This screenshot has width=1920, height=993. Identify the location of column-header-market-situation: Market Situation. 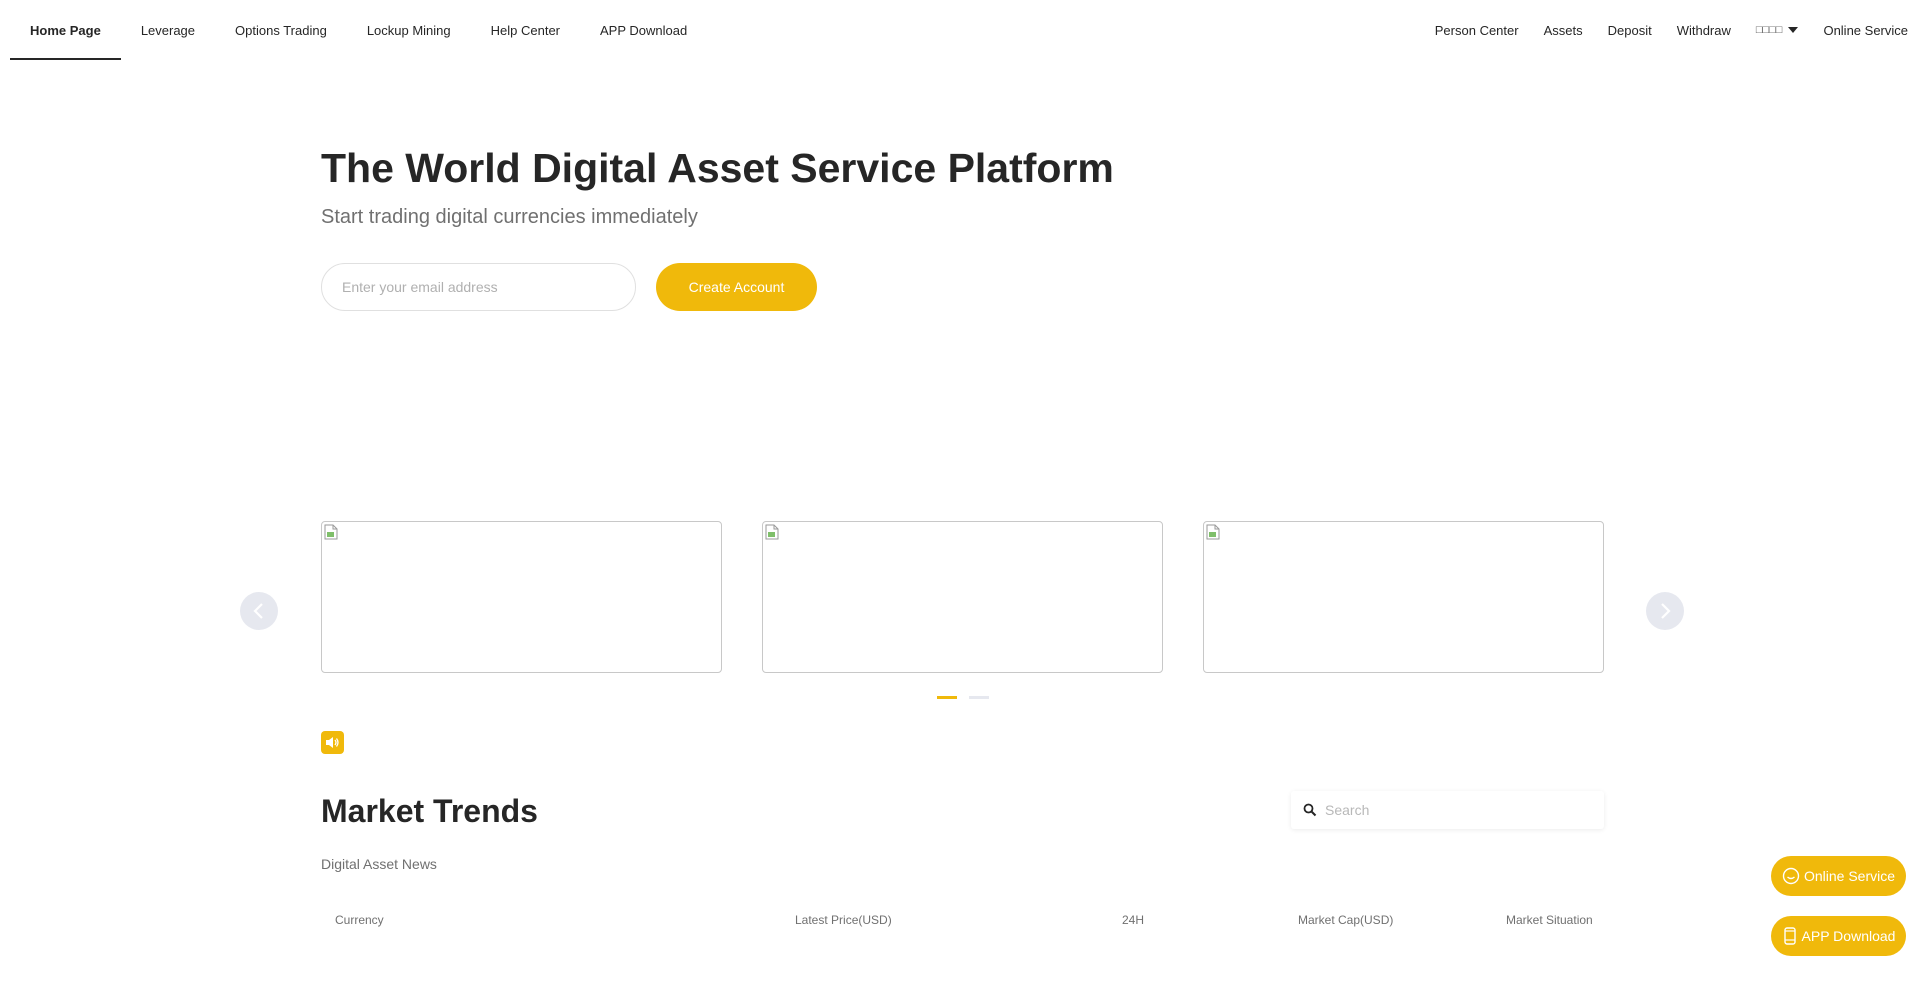
(1549, 920).